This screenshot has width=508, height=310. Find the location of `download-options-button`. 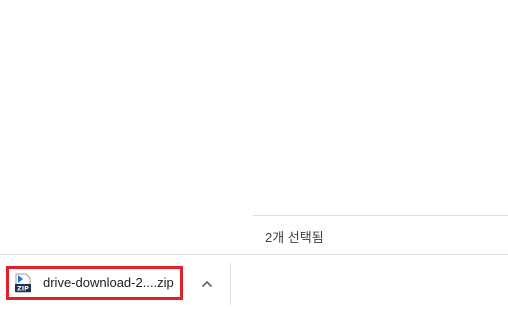

download-options-button is located at coordinates (207, 284).